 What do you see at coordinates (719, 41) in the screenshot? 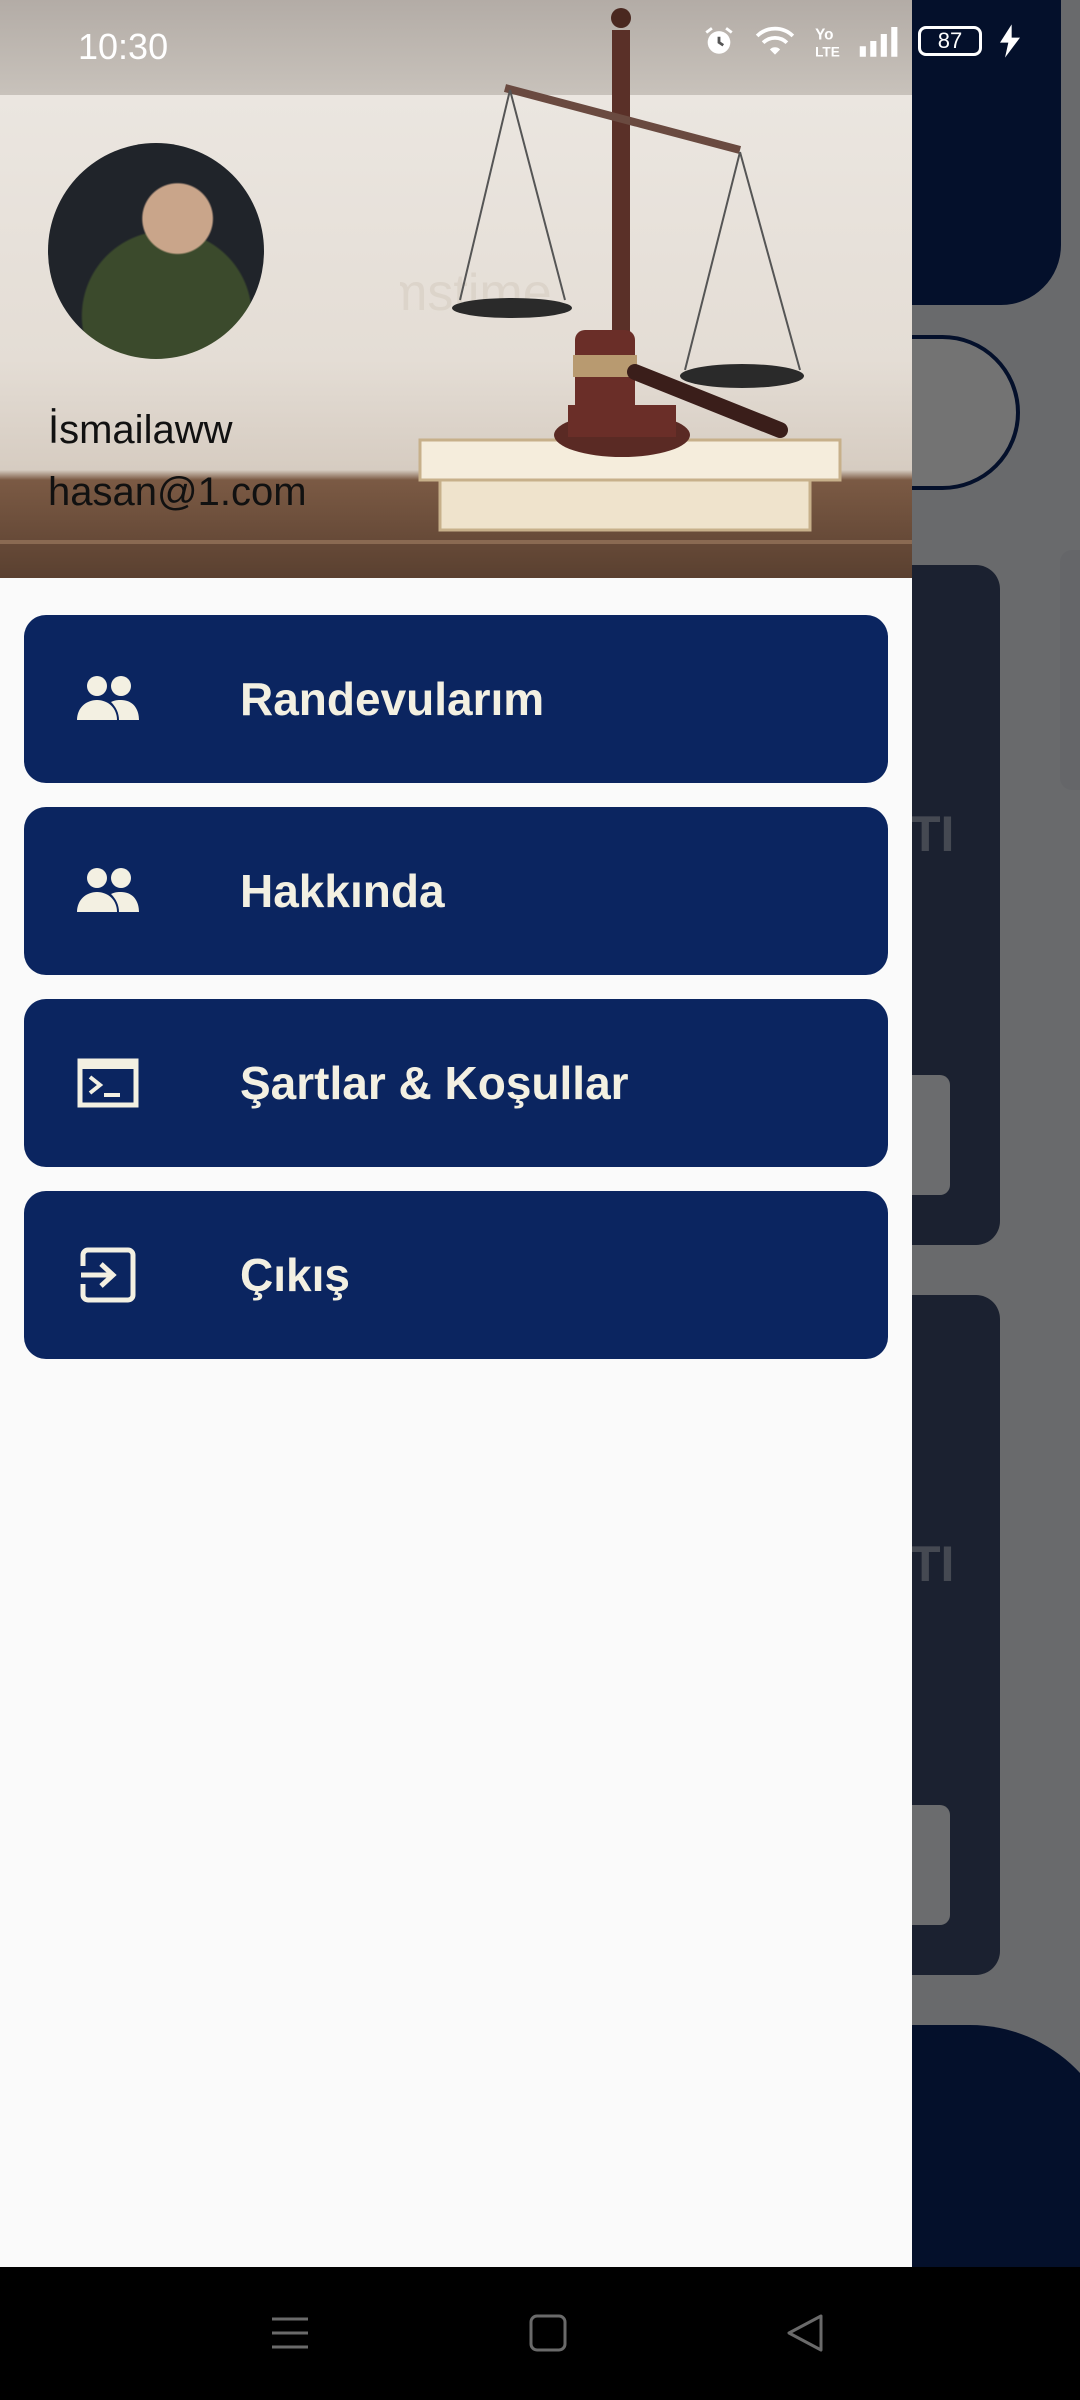
I see `alarm-icon` at bounding box center [719, 41].